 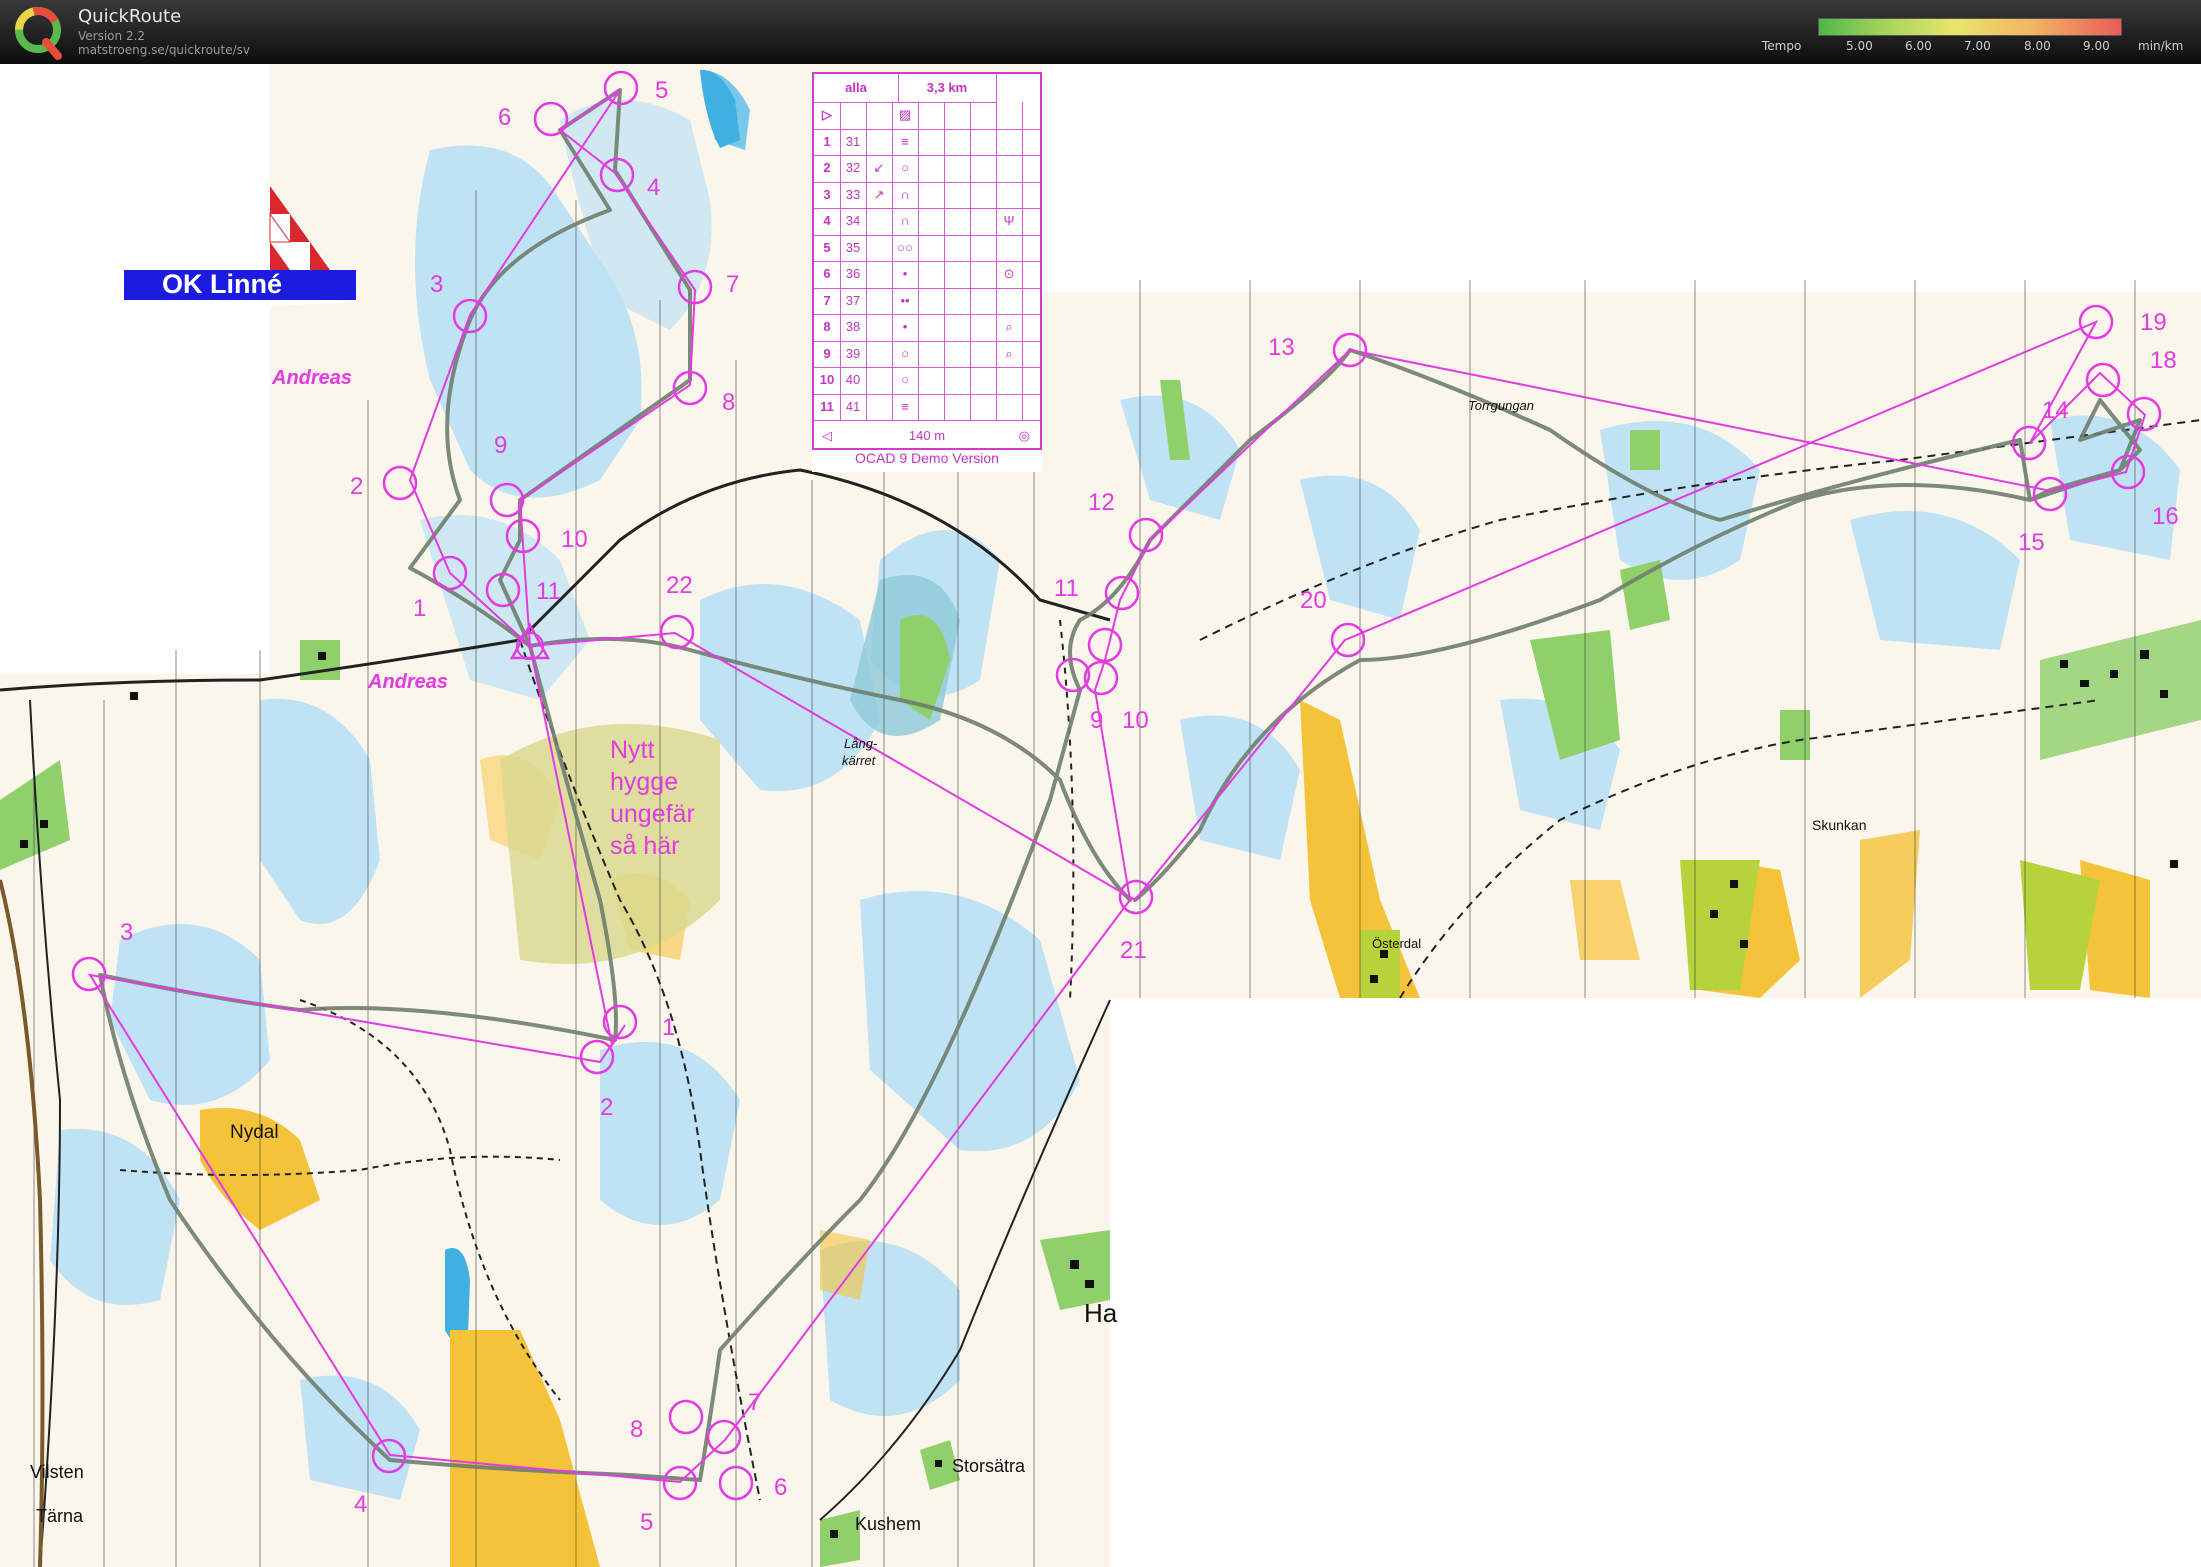 I want to click on place-name: Skunkan, so click(x=1839, y=825).